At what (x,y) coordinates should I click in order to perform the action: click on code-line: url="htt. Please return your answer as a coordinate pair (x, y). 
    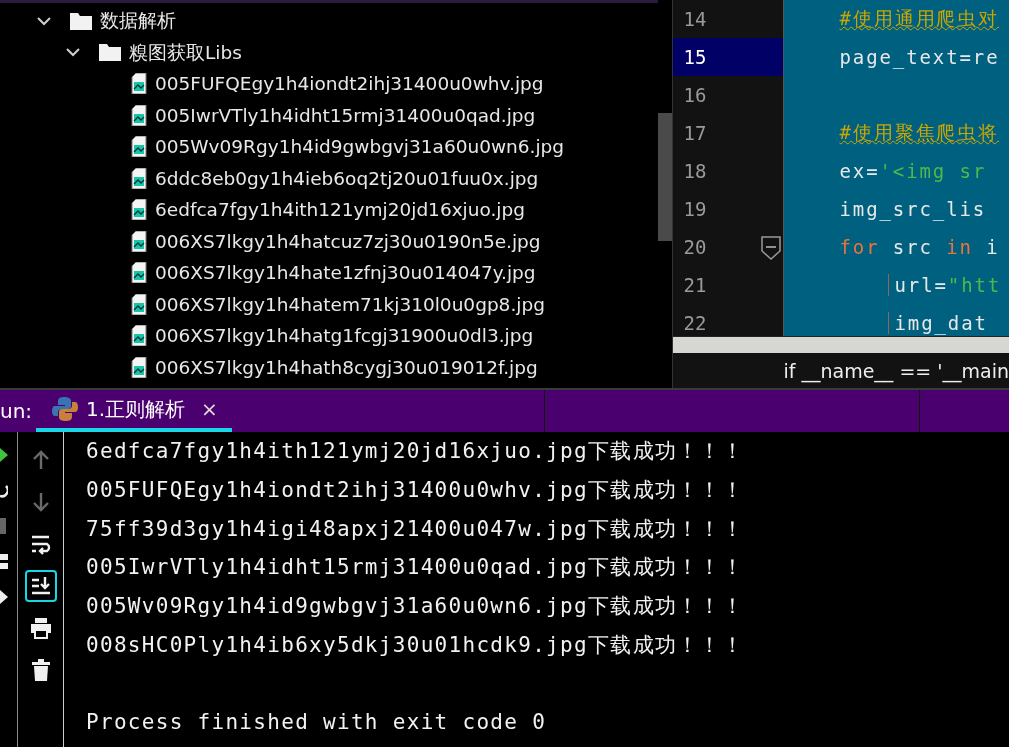
    Looking at the image, I should click on (945, 285).